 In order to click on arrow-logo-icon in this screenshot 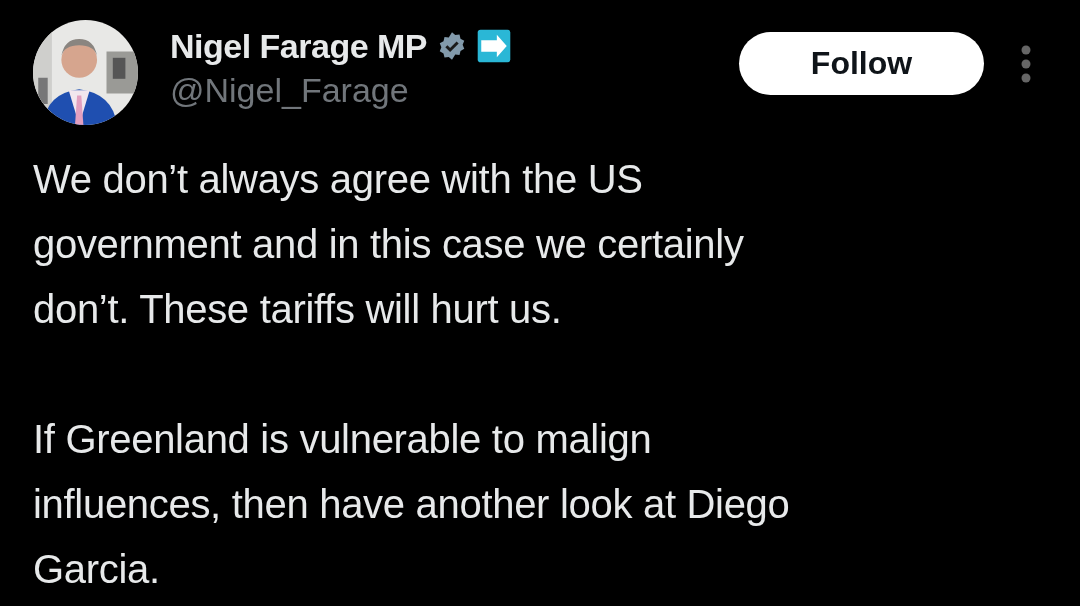, I will do `click(494, 46)`.